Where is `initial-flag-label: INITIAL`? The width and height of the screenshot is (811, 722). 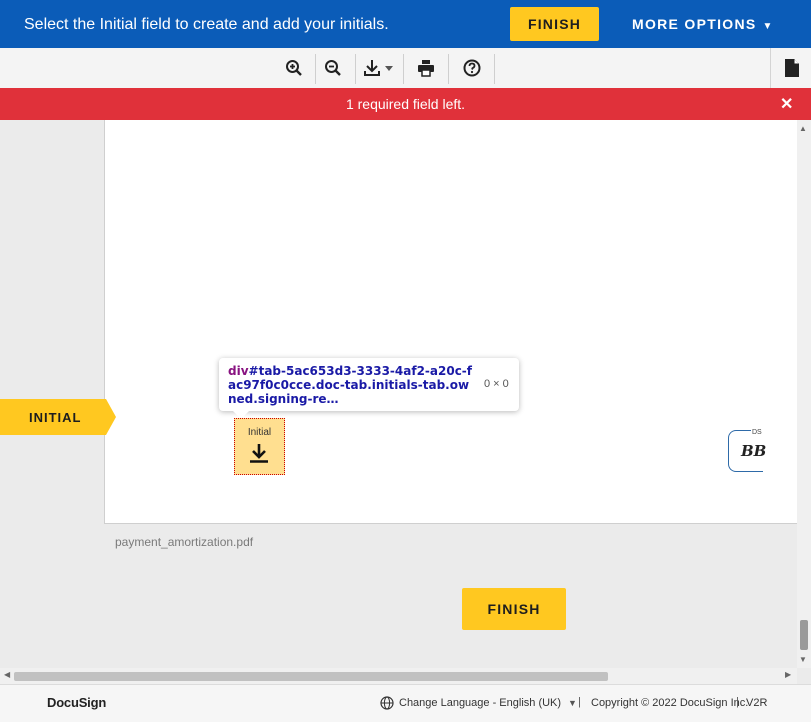 initial-flag-label: INITIAL is located at coordinates (55, 417).